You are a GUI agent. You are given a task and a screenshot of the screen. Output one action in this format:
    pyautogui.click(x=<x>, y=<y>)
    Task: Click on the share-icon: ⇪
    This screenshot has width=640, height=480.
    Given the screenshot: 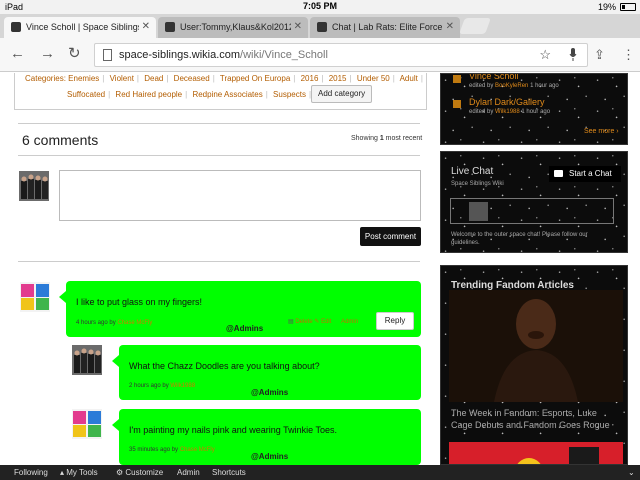 What is the action you would take?
    pyautogui.click(x=599, y=55)
    